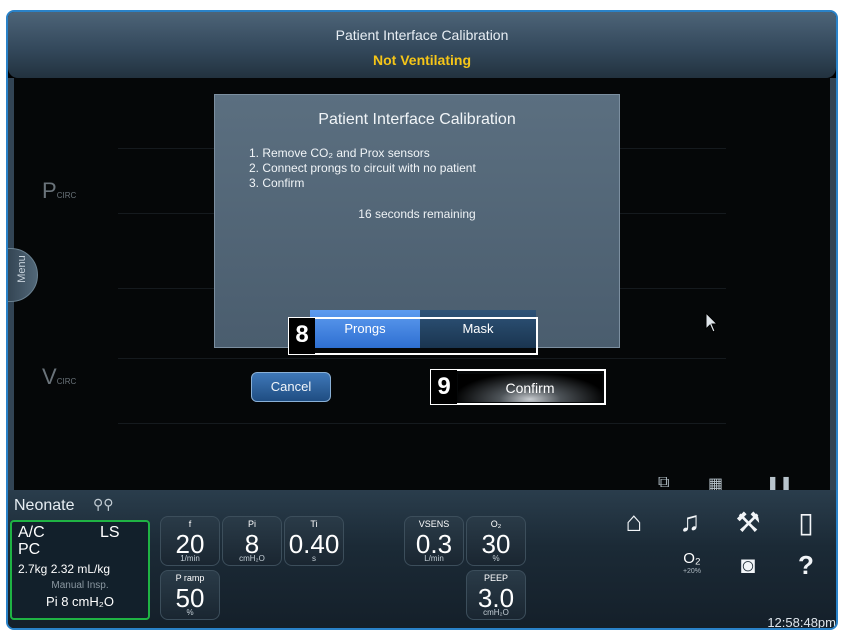 The width and height of the screenshot is (841, 636). I want to click on step-3: 3. Confirm, so click(277, 183).